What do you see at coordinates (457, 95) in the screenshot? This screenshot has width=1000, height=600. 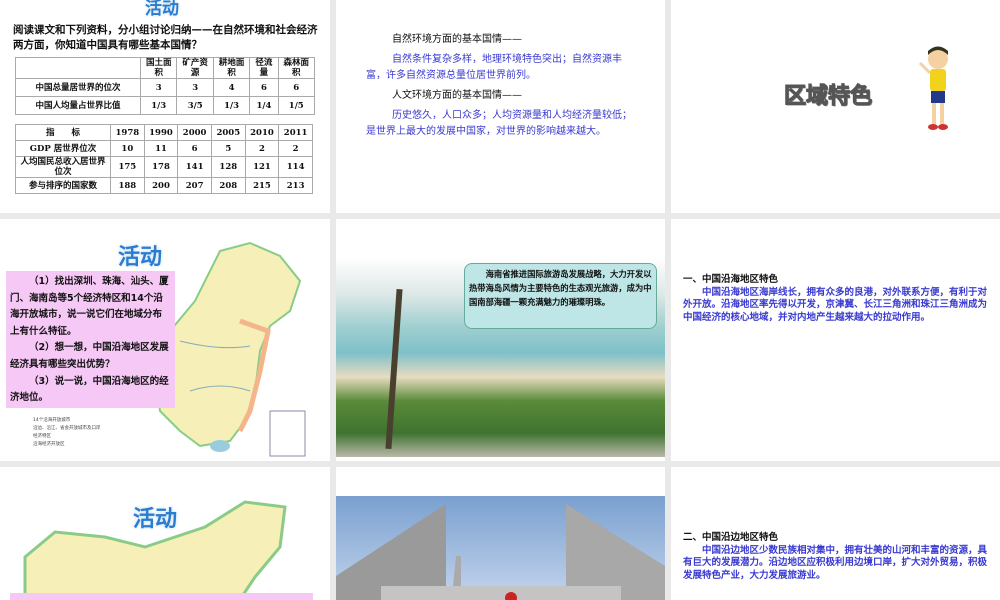 I see `heading-human: 人文环境方面的基本国情——` at bounding box center [457, 95].